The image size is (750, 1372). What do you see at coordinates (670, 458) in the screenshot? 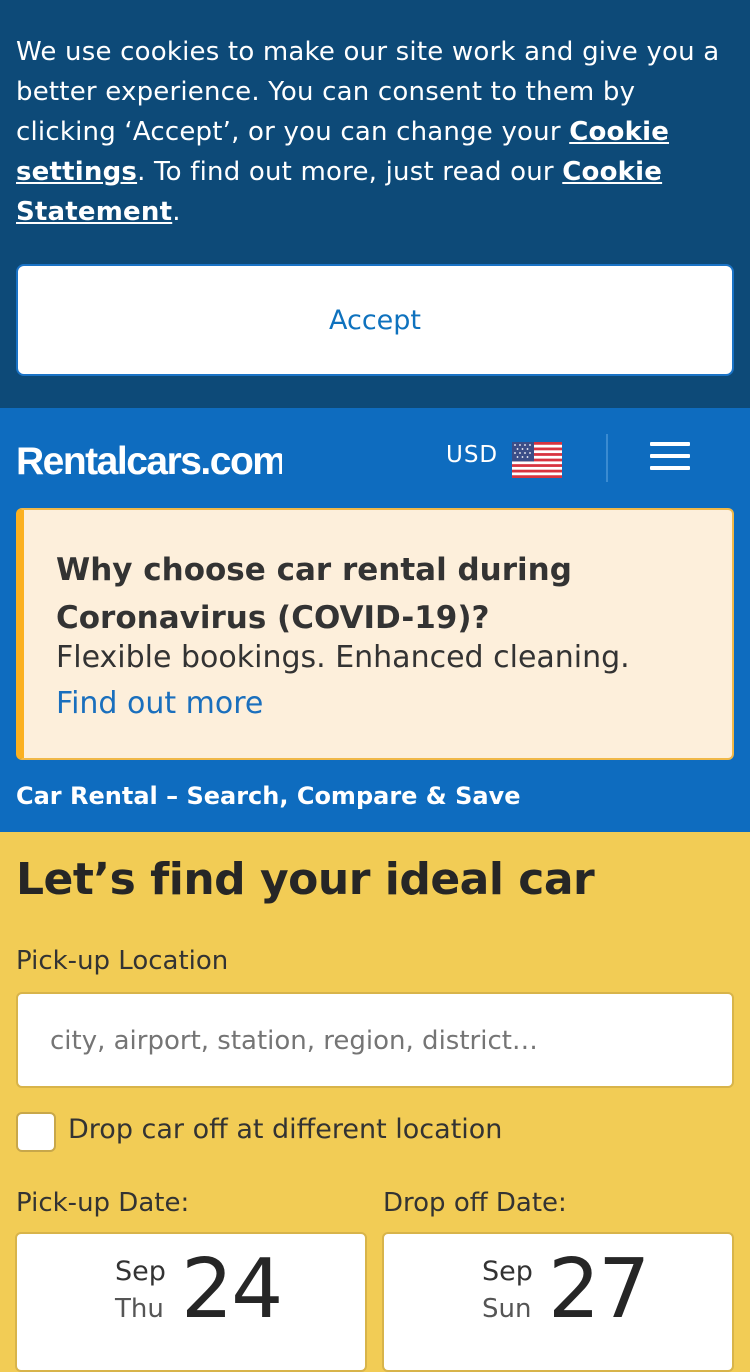
I see `hamburger-menu-icon` at bounding box center [670, 458].